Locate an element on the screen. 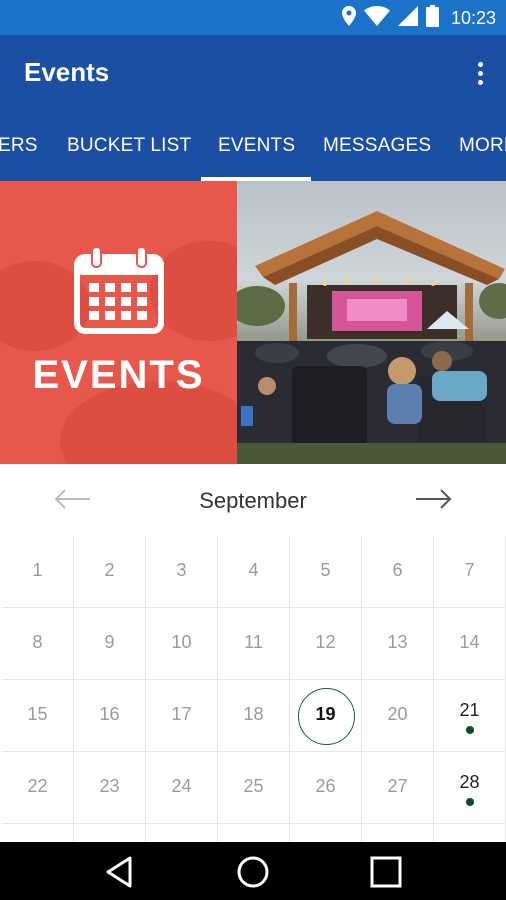 This screenshot has height=900, width=506. calendar-day-number: 20 is located at coordinates (397, 714).